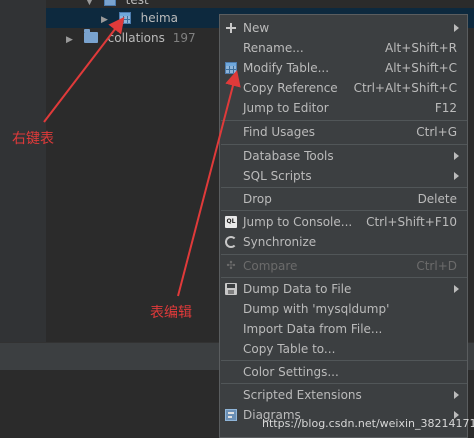 This screenshot has height=438, width=474. What do you see at coordinates (171, 313) in the screenshot?
I see `annotation-modify-table: 表编辑` at bounding box center [171, 313].